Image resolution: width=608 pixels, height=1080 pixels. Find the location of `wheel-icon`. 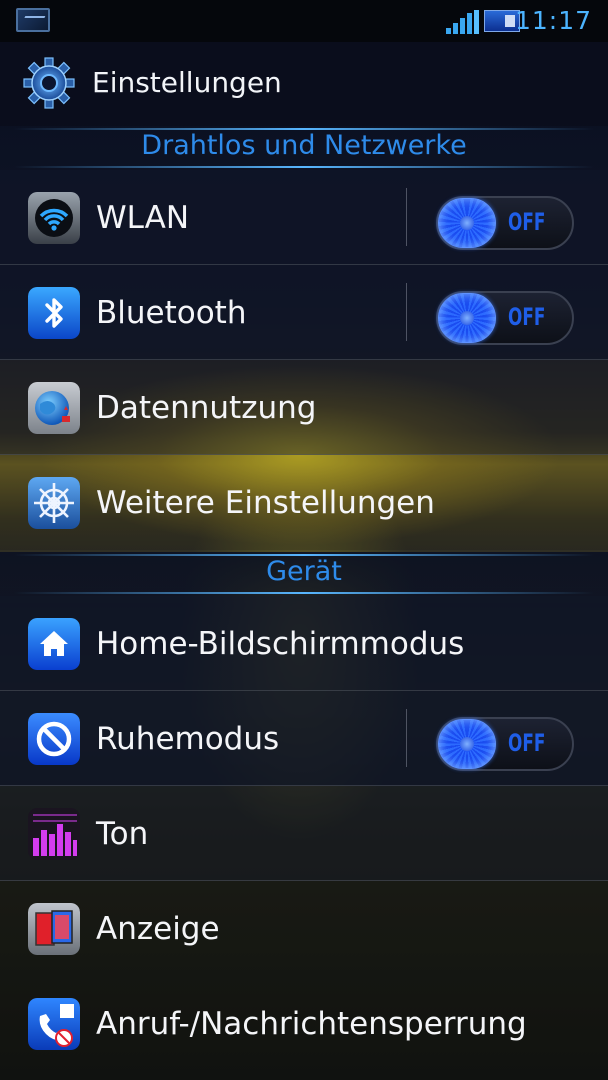

wheel-icon is located at coordinates (54, 503).